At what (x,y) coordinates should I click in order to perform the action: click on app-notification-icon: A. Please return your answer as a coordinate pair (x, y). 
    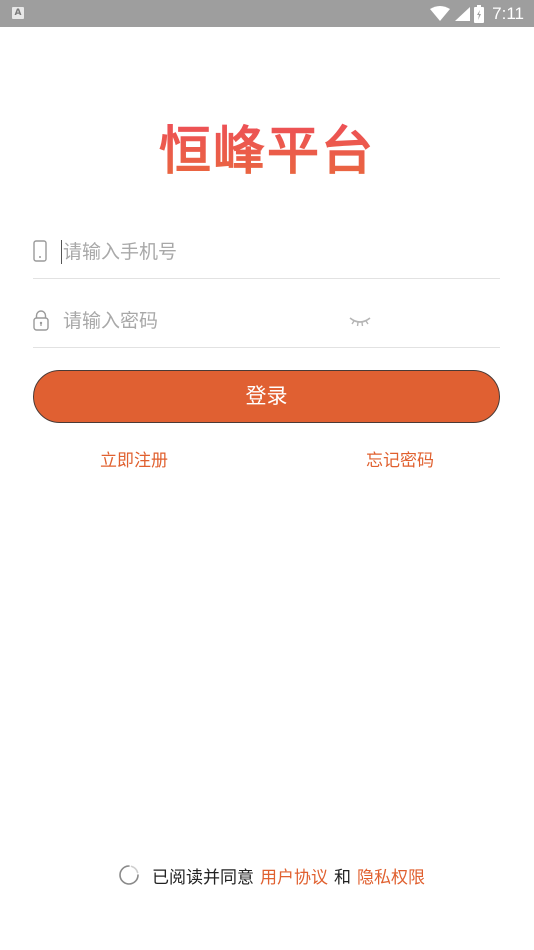
    Looking at the image, I should click on (18, 13).